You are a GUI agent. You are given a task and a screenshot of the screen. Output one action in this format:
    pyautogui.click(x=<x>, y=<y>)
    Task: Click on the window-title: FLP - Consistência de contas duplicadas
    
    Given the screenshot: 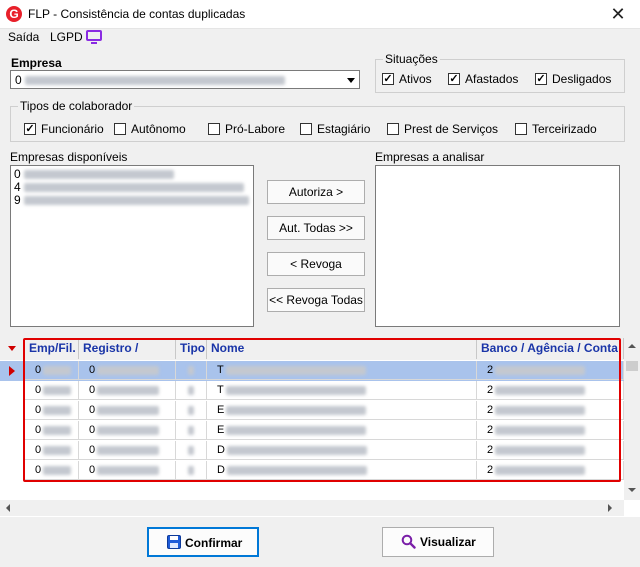 What is the action you would take?
    pyautogui.click(x=137, y=14)
    